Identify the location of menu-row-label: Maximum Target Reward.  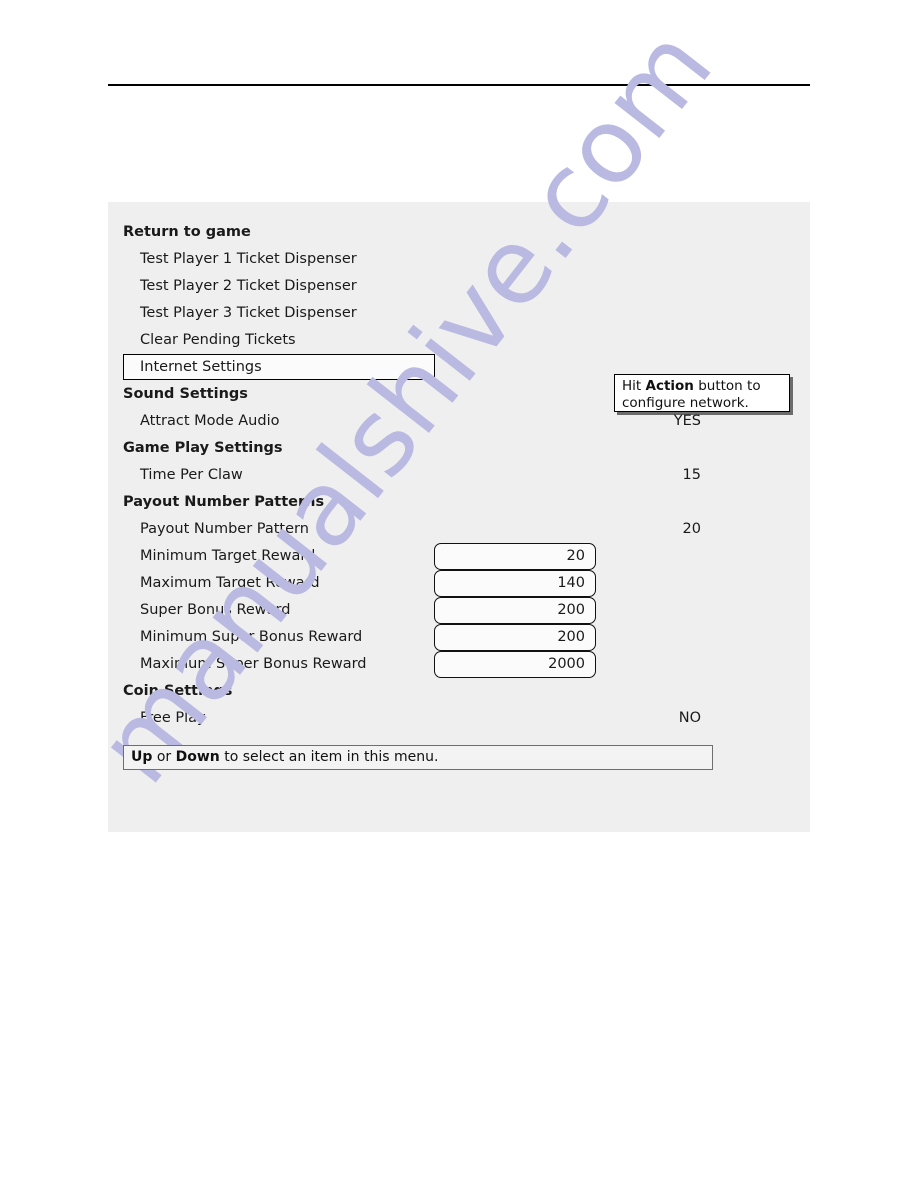
(230, 583).